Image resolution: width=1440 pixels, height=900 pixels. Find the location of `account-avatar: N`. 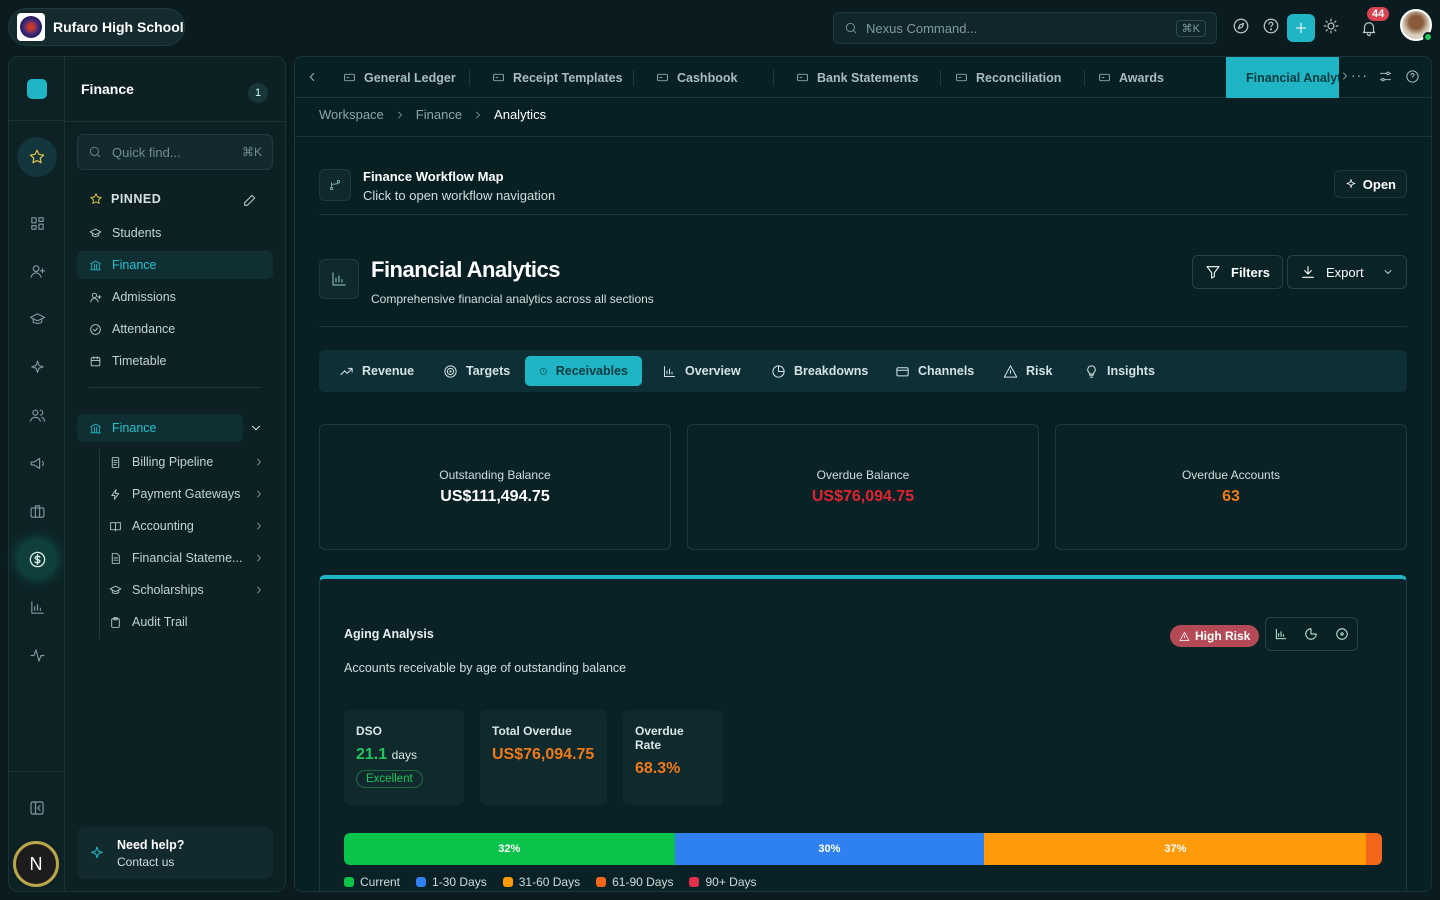

account-avatar: N is located at coordinates (36, 864).